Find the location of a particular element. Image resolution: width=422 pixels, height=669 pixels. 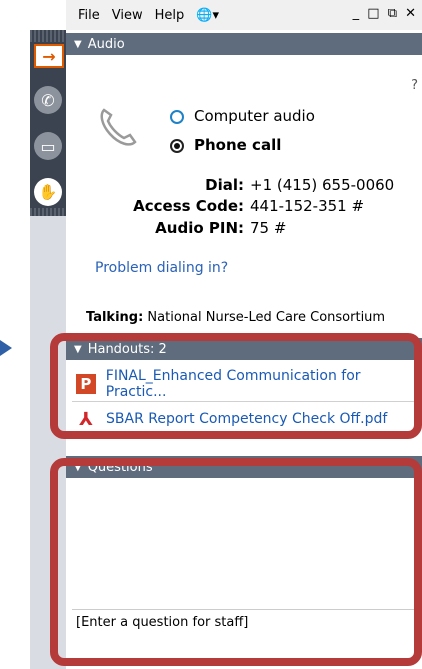

arrow-right-icon: → is located at coordinates (49, 56).